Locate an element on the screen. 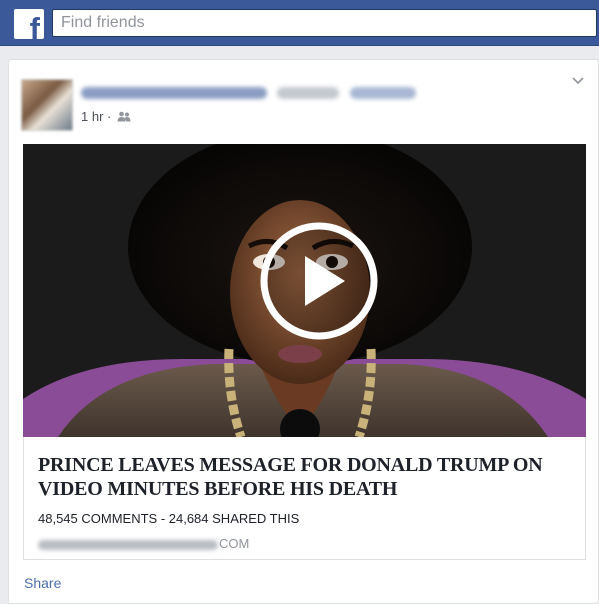 Image resolution: width=599 pixels, height=604 pixels. friends-icon is located at coordinates (124, 116).